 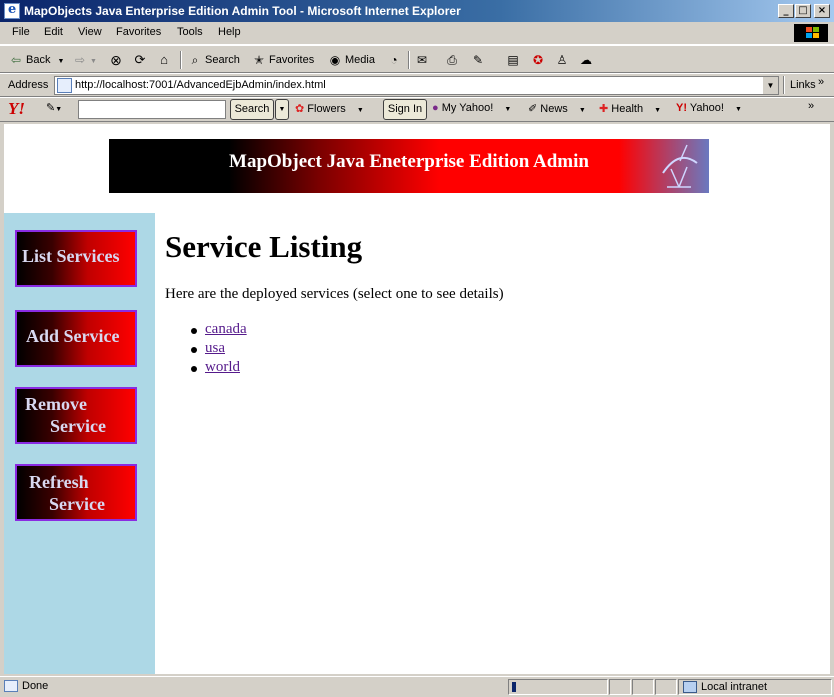 What do you see at coordinates (452, 60) in the screenshot?
I see `print-icon: ⎙` at bounding box center [452, 60].